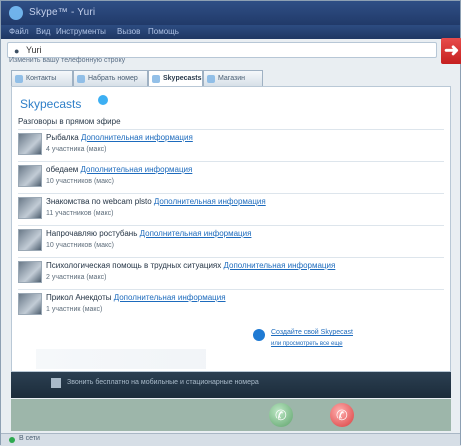 This screenshot has width=461, height=446. I want to click on phone-hangup-icon: ✆, so click(342, 415).